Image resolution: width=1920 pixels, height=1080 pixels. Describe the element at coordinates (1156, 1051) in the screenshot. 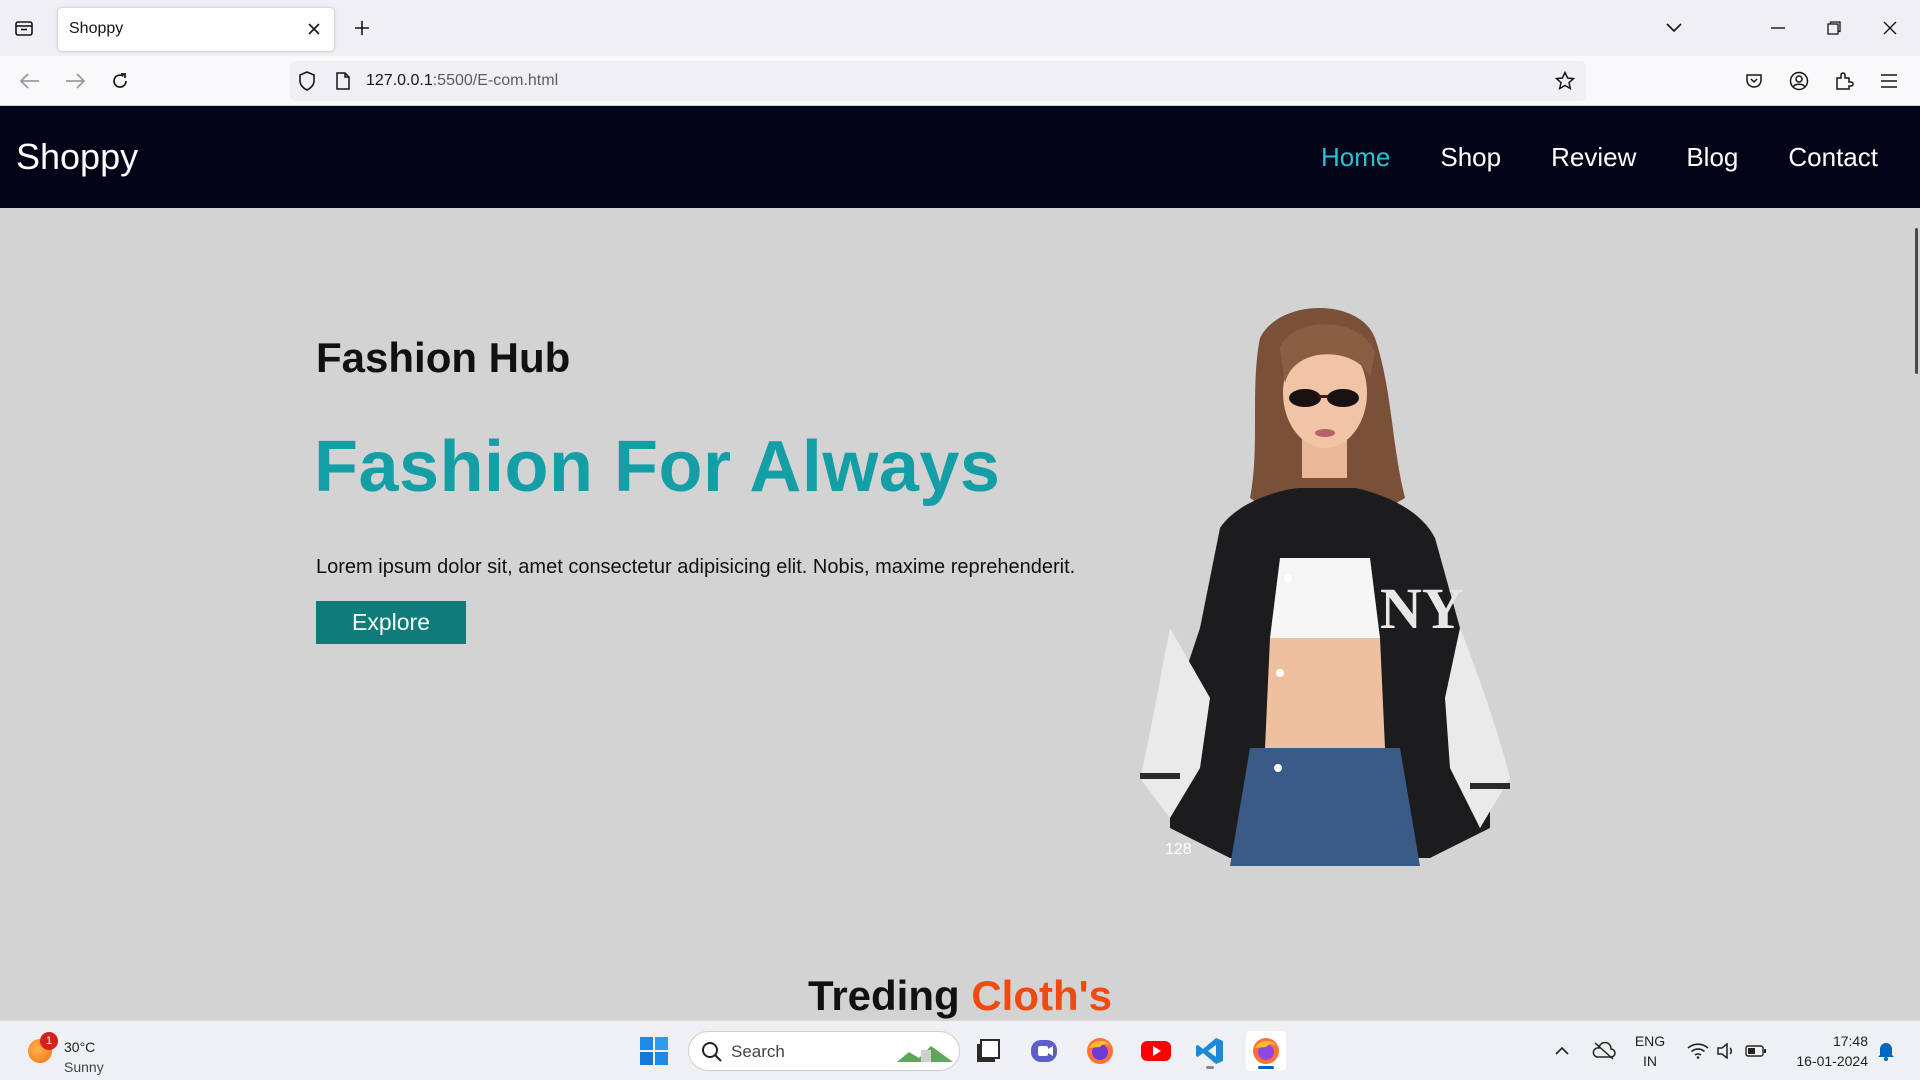

I see `youtube-icon` at that location.